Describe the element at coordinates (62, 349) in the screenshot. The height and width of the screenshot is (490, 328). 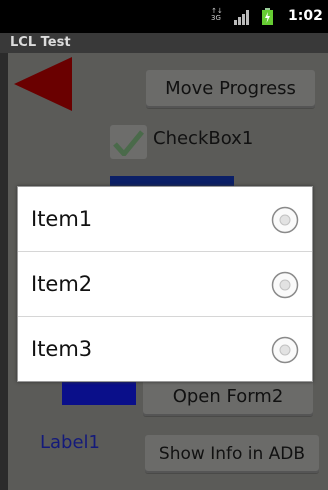
I see `item-label: Item3` at that location.